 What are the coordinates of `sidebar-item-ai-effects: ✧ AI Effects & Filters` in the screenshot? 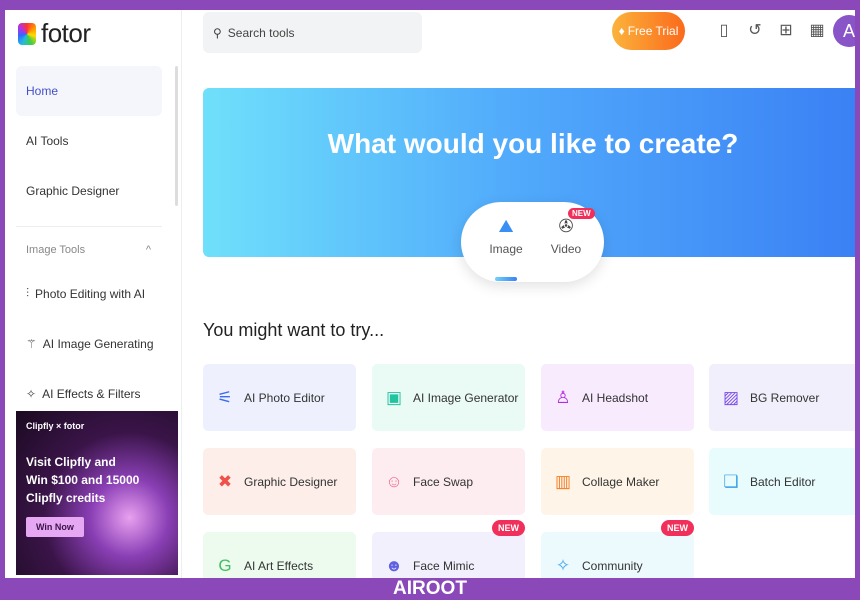 It's located at (83, 394).